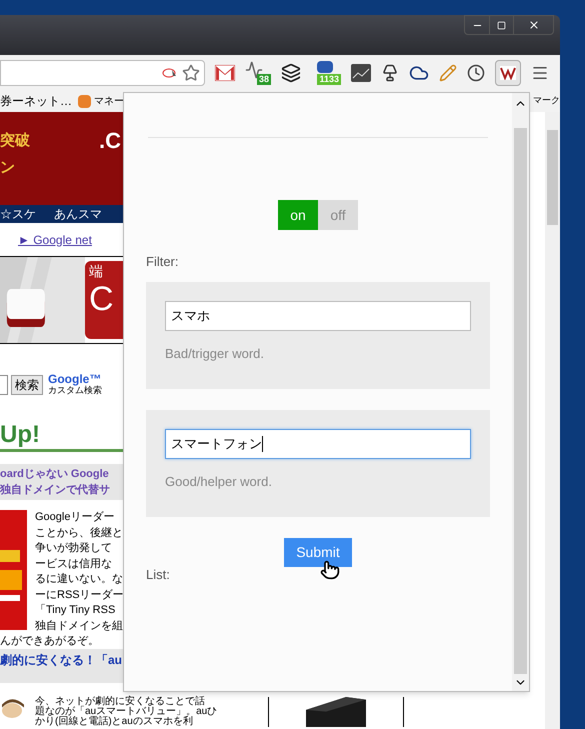 This screenshot has width=585, height=729. I want to click on address-bar, so click(102, 73).